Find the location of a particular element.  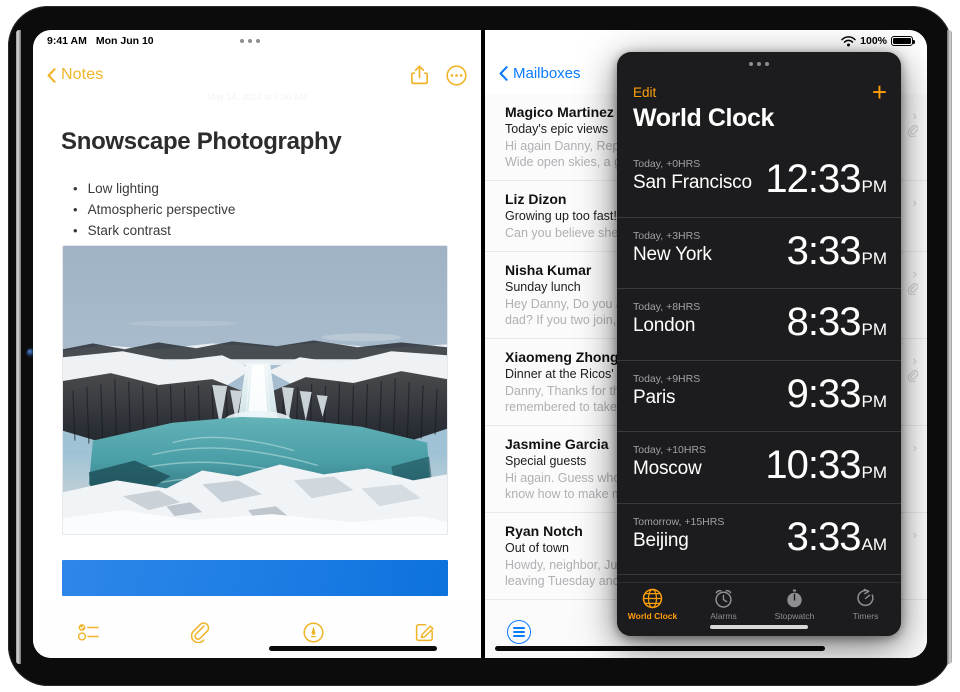

clock-time: 3:33 PM is located at coordinates (837, 251).